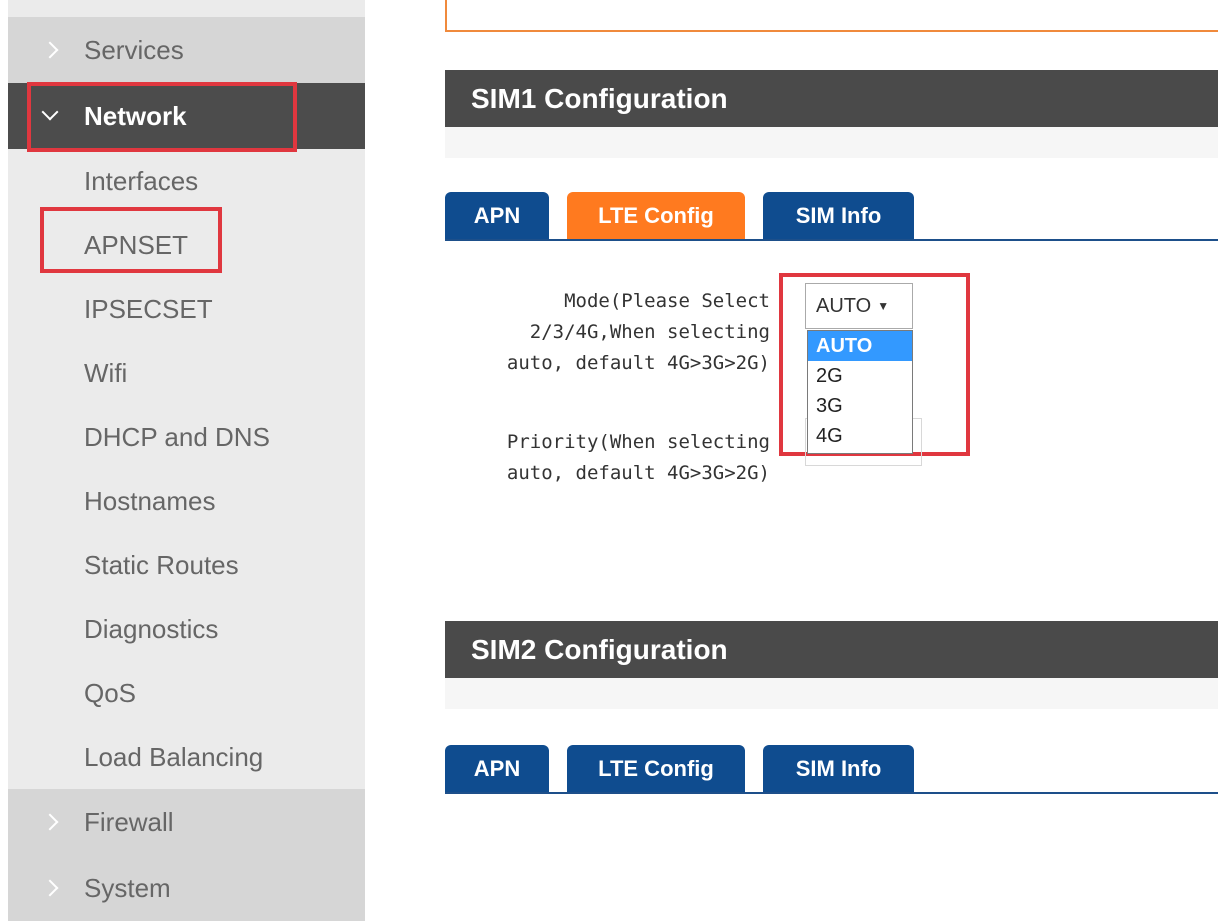 The height and width of the screenshot is (921, 1218). I want to click on sidebar-item-load-balancing: Load Balancing, so click(186, 757).